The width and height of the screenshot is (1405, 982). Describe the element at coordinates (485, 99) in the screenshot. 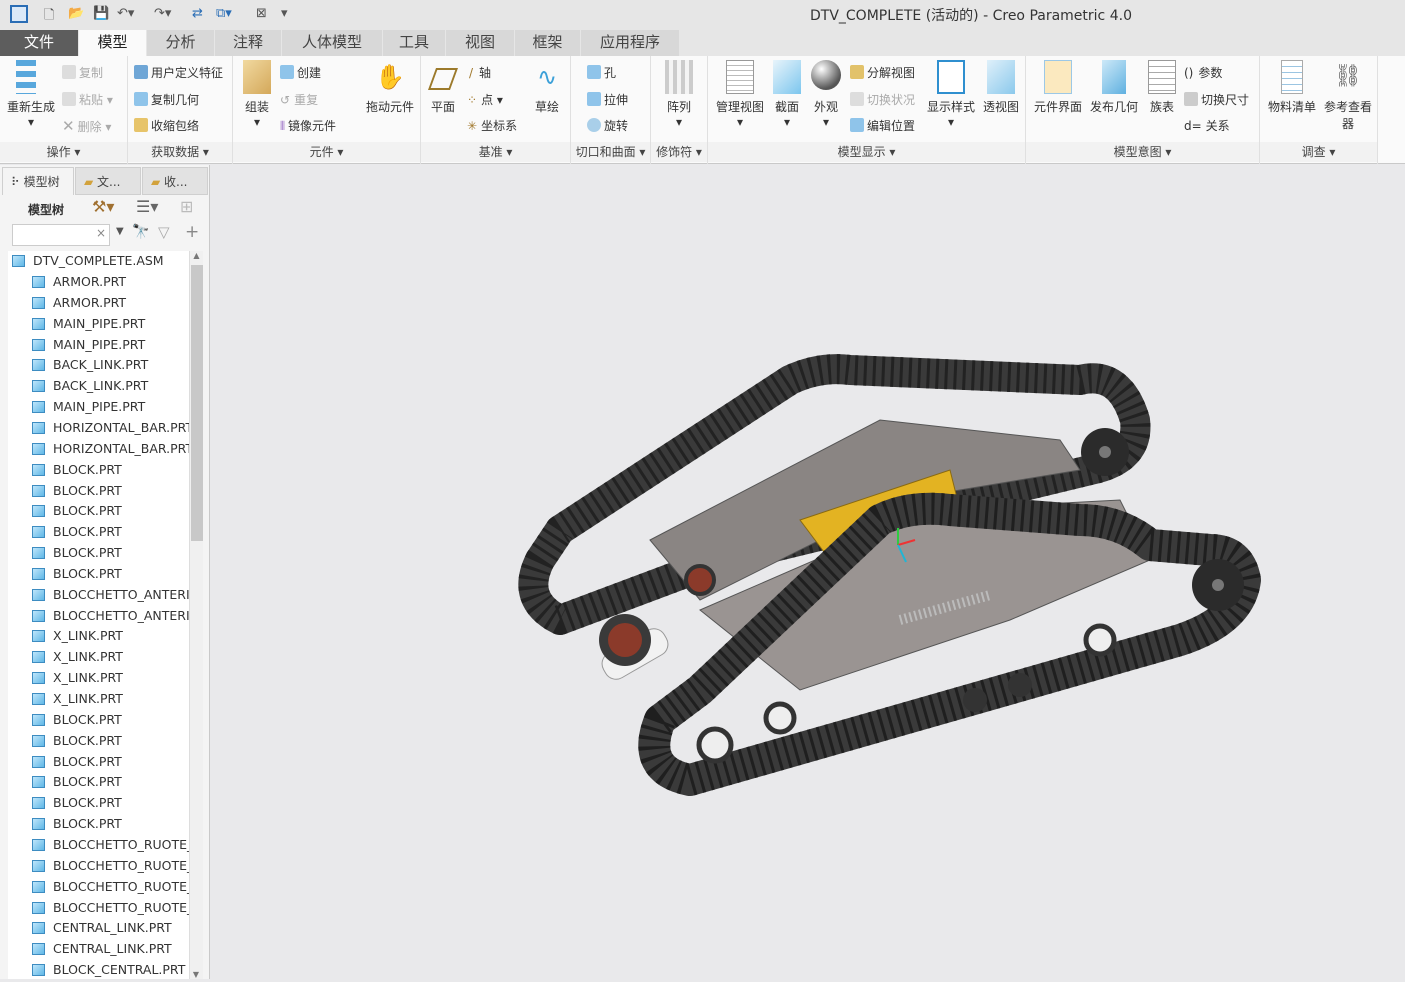

I see `point-button: ⁘ 点 ▾` at that location.